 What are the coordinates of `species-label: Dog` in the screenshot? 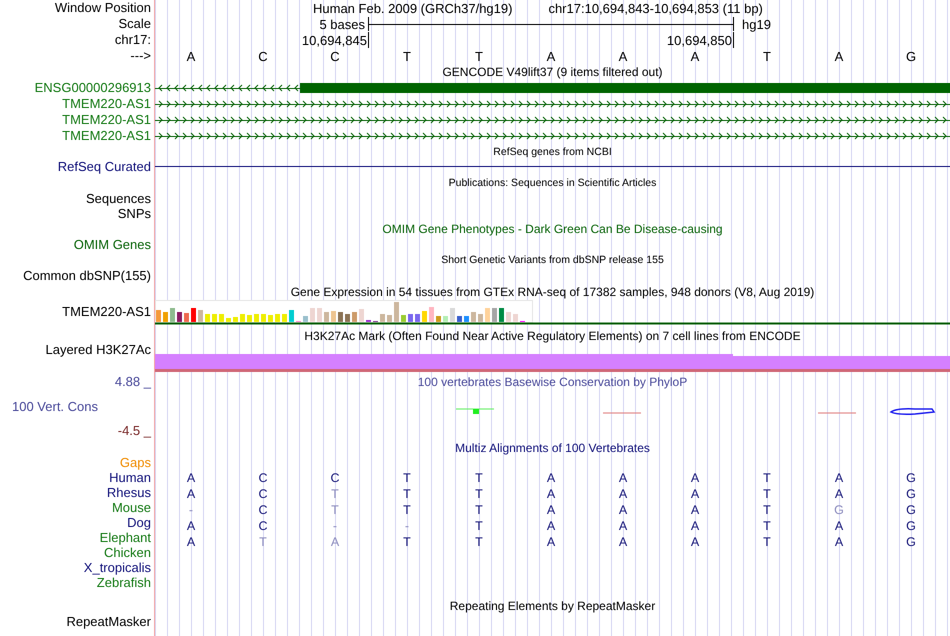 It's located at (139, 522).